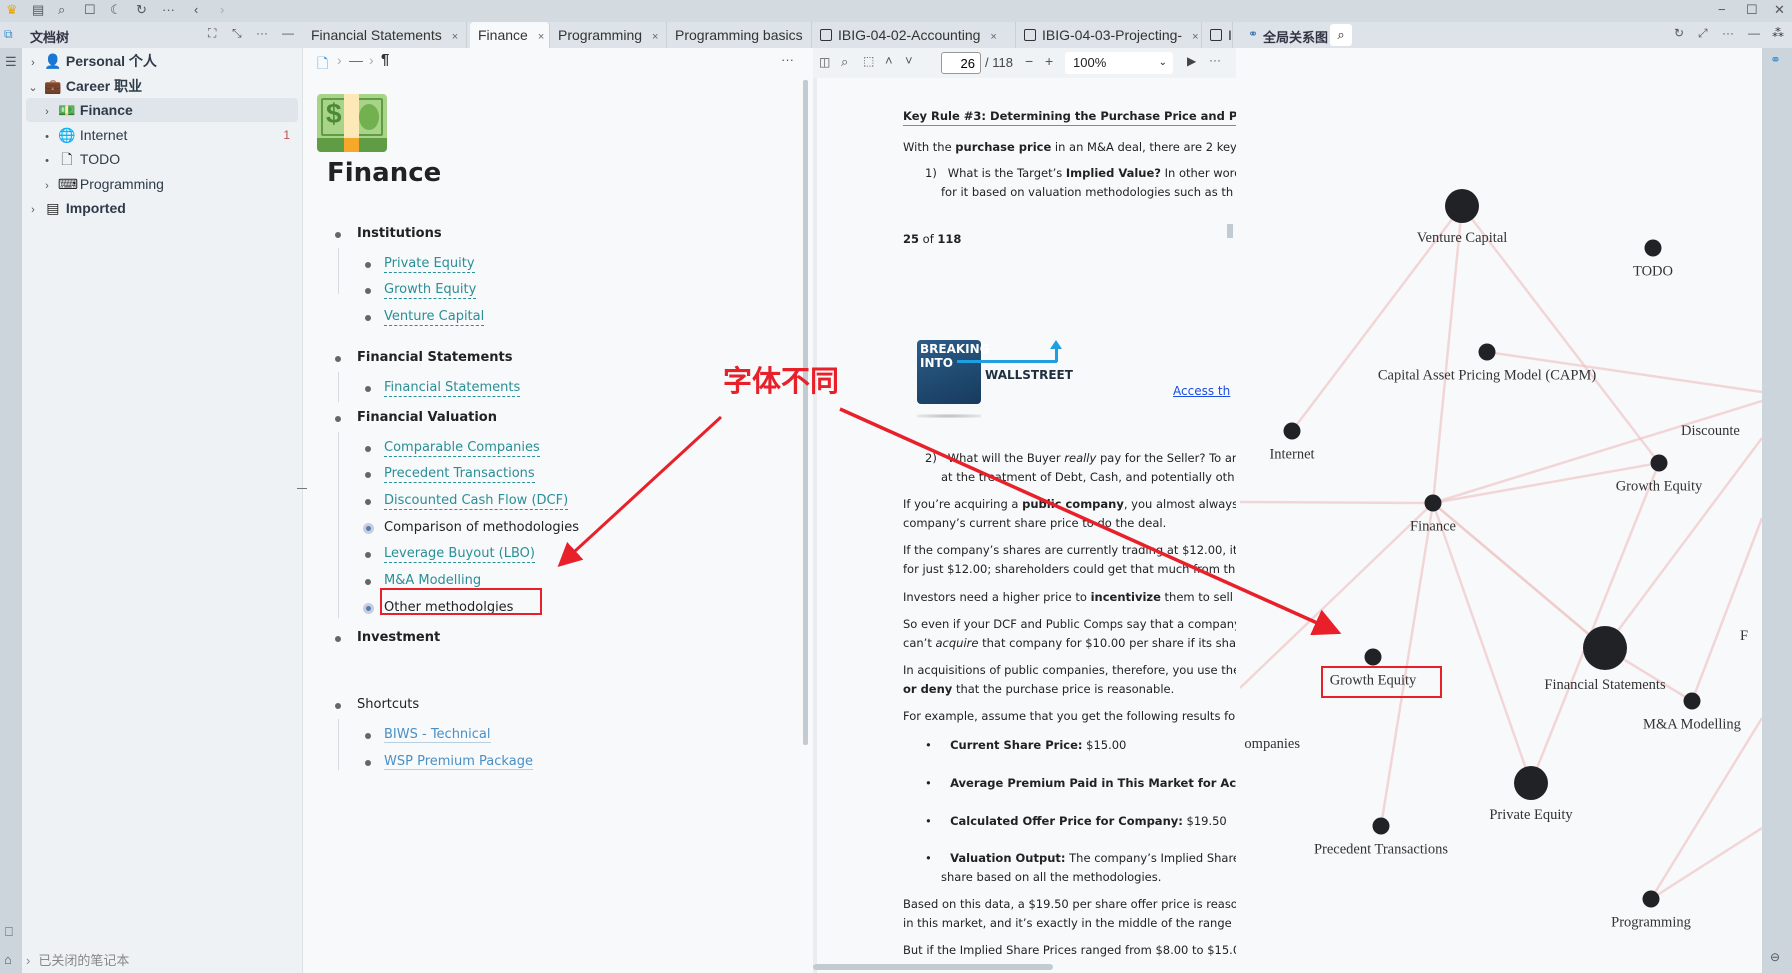 The width and height of the screenshot is (1792, 973). What do you see at coordinates (608, 35) in the screenshot?
I see `tab-2: Programming ×` at bounding box center [608, 35].